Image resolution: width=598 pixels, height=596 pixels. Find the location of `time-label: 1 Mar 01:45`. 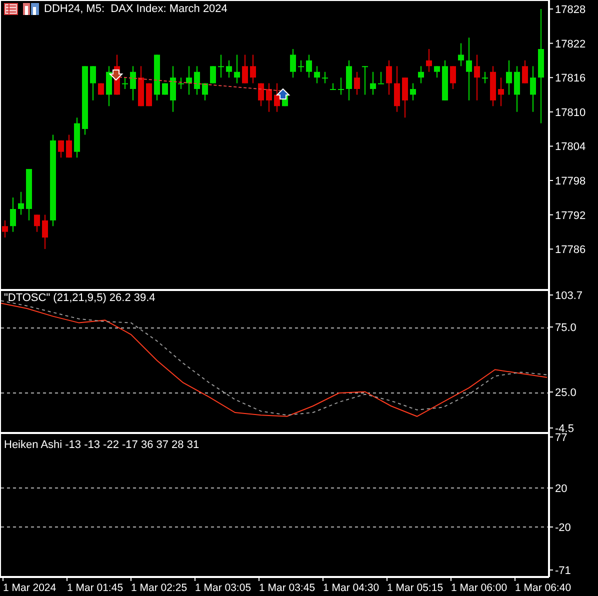

time-label: 1 Mar 01:45 is located at coordinates (95, 588).